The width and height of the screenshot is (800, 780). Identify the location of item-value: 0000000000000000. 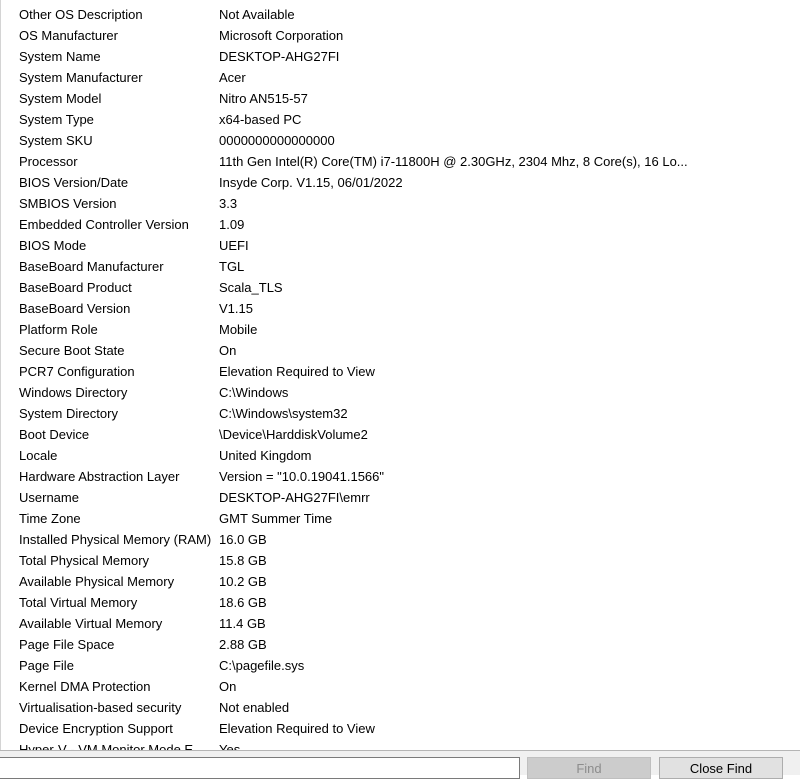
(277, 140).